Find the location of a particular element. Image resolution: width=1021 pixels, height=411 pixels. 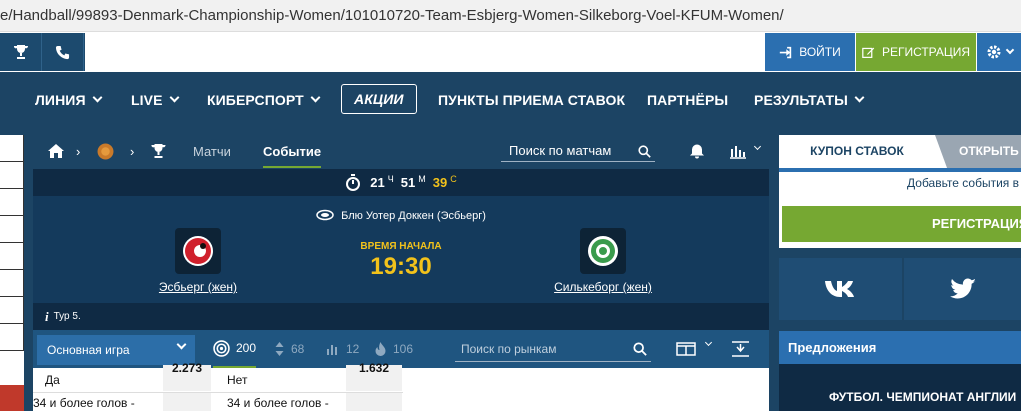

stopwatch-icon is located at coordinates (353, 182).